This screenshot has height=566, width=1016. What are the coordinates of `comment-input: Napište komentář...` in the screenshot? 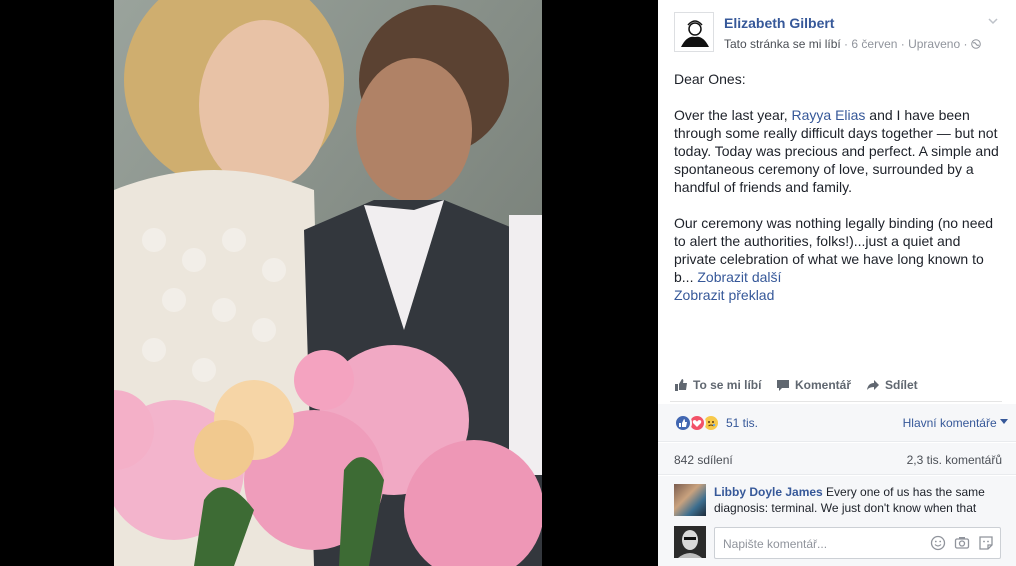 It's located at (857, 543).